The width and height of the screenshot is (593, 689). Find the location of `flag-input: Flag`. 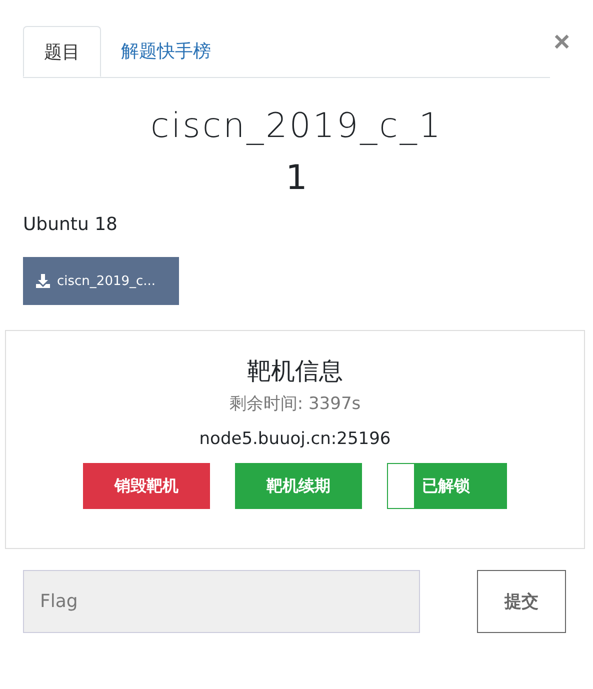

flag-input: Flag is located at coordinates (221, 601).